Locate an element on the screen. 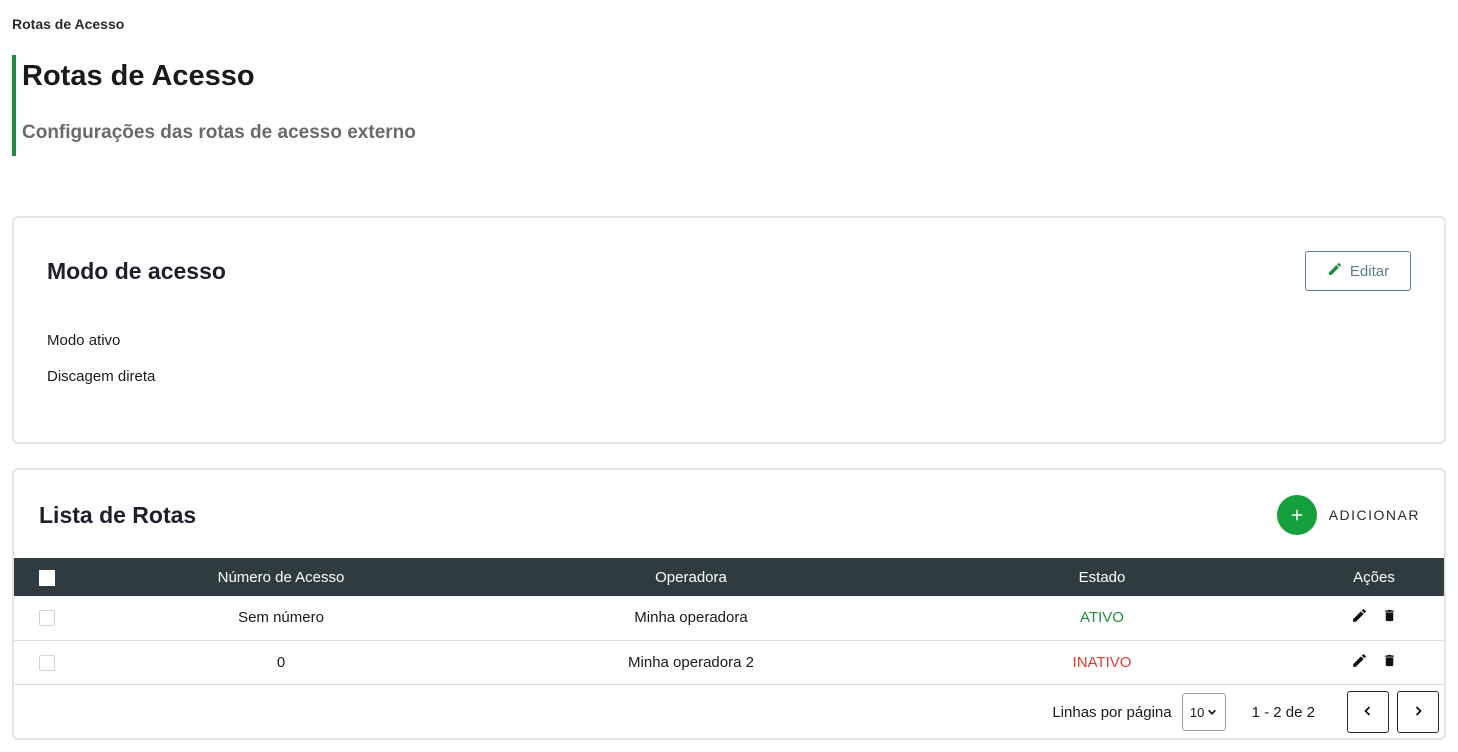  chevron-left-icon is located at coordinates (1368, 712).